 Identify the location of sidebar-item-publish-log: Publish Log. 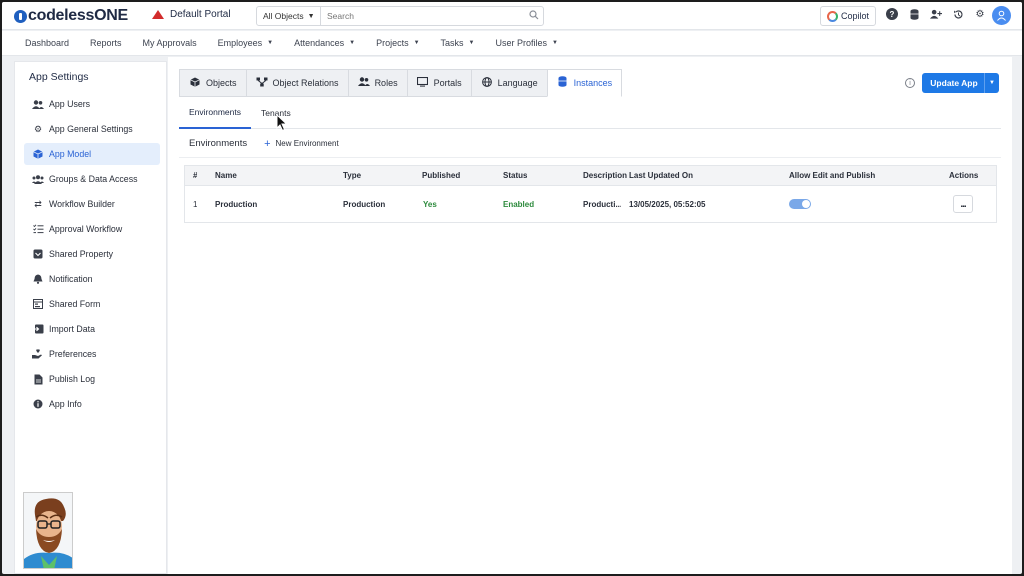
(92, 379).